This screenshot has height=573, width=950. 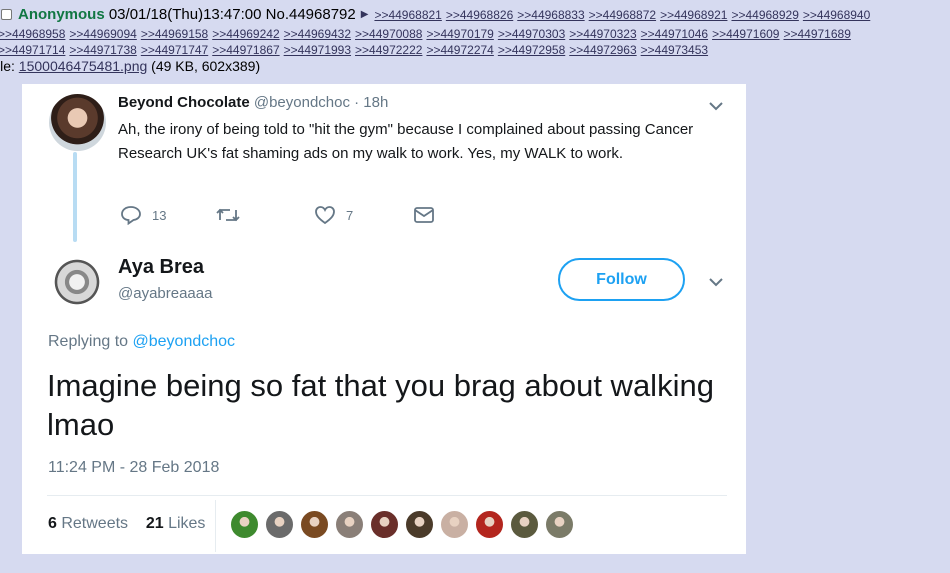 I want to click on like-action: 7, so click(x=333, y=215).